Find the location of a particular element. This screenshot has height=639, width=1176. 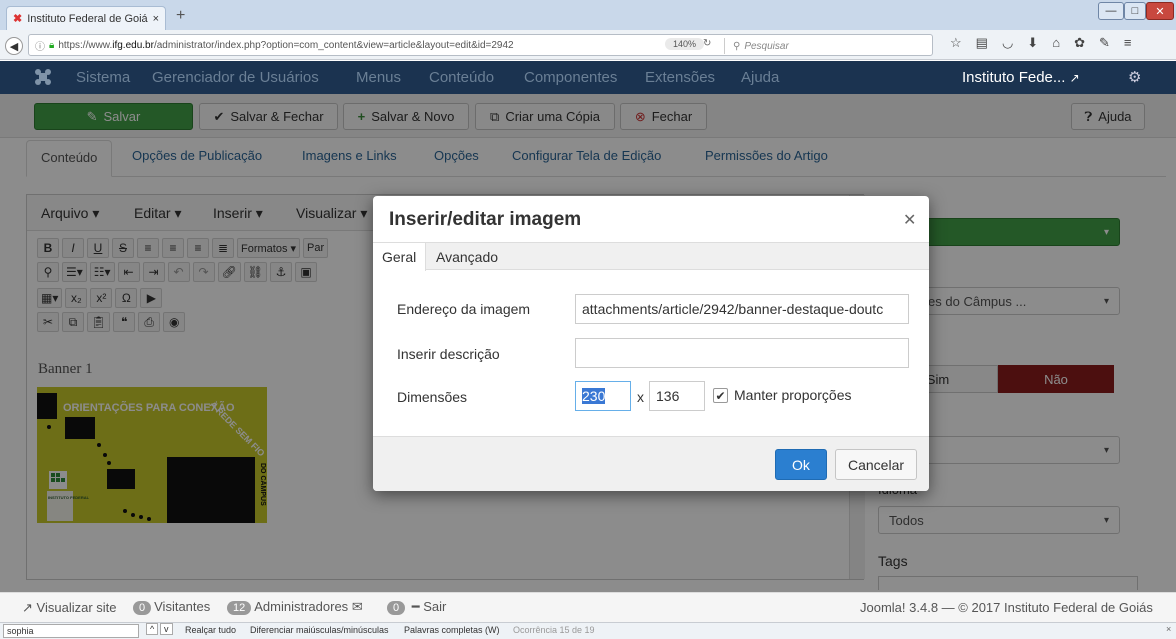

check-icon: ✔ is located at coordinates (720, 395).